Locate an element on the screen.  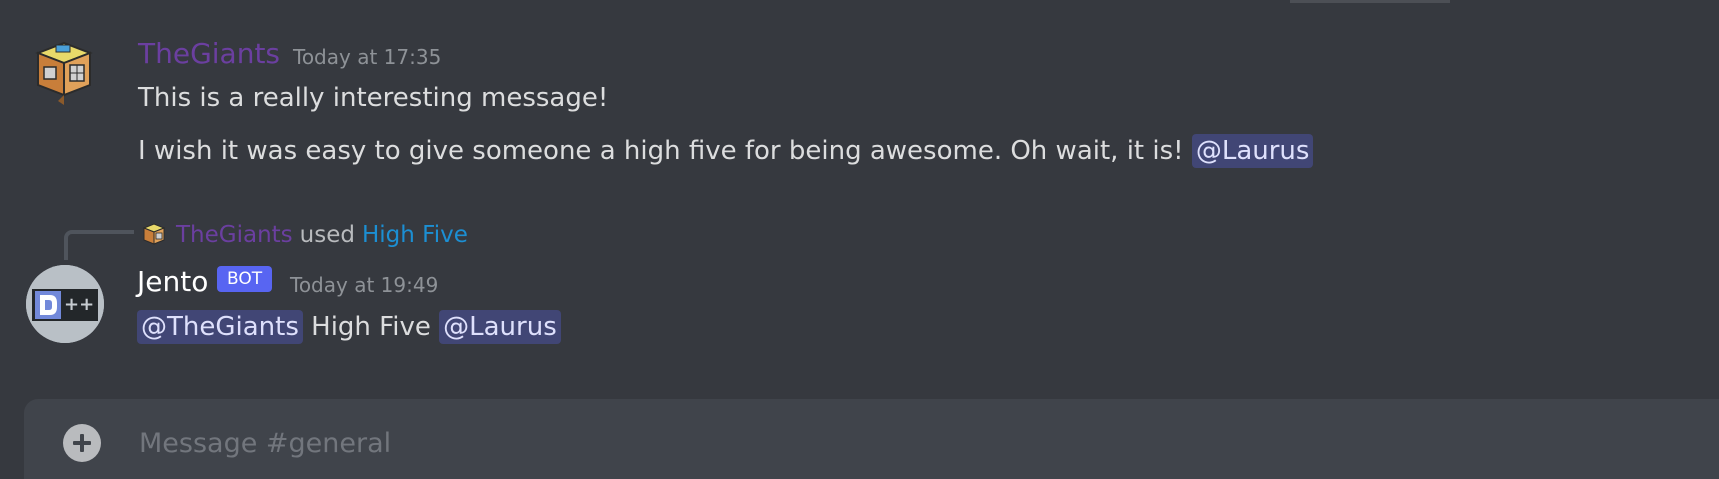
message-input is located at coordinates (889, 443).